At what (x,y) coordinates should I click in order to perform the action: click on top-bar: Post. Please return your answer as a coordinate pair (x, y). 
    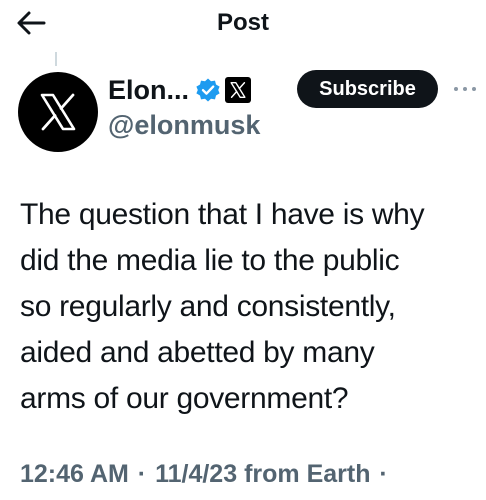
    Looking at the image, I should click on (243, 23).